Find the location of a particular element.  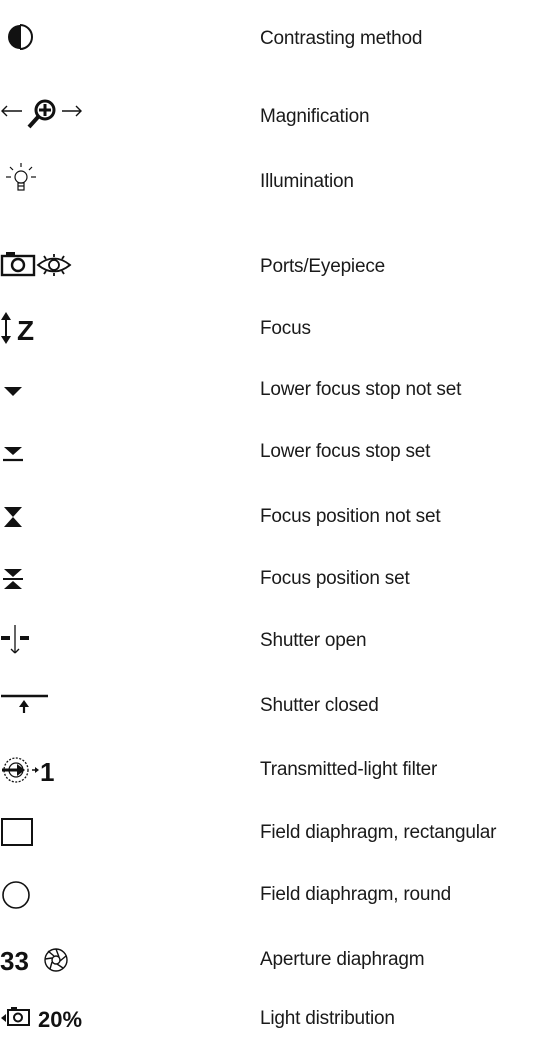

shutter-closed-icon is located at coordinates (65, 706).